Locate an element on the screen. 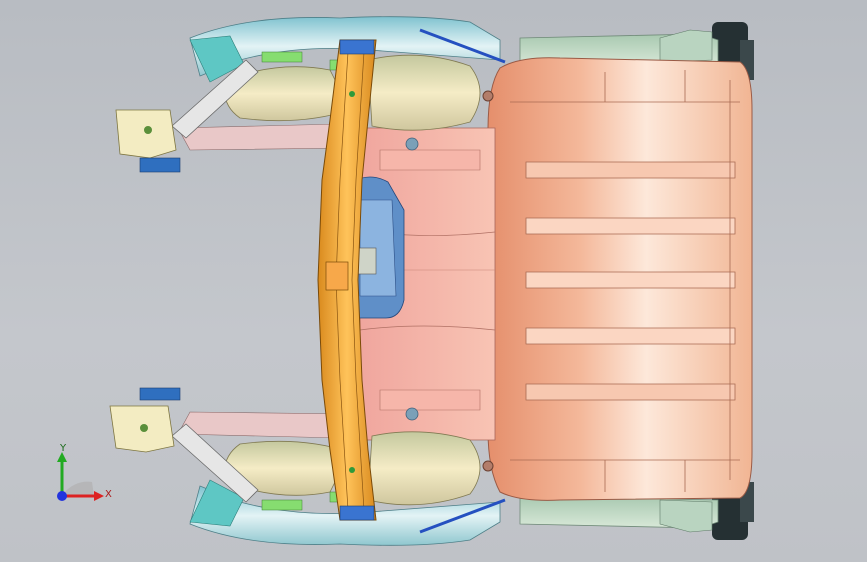  y-axis-label: Y is located at coordinates (63, 448).